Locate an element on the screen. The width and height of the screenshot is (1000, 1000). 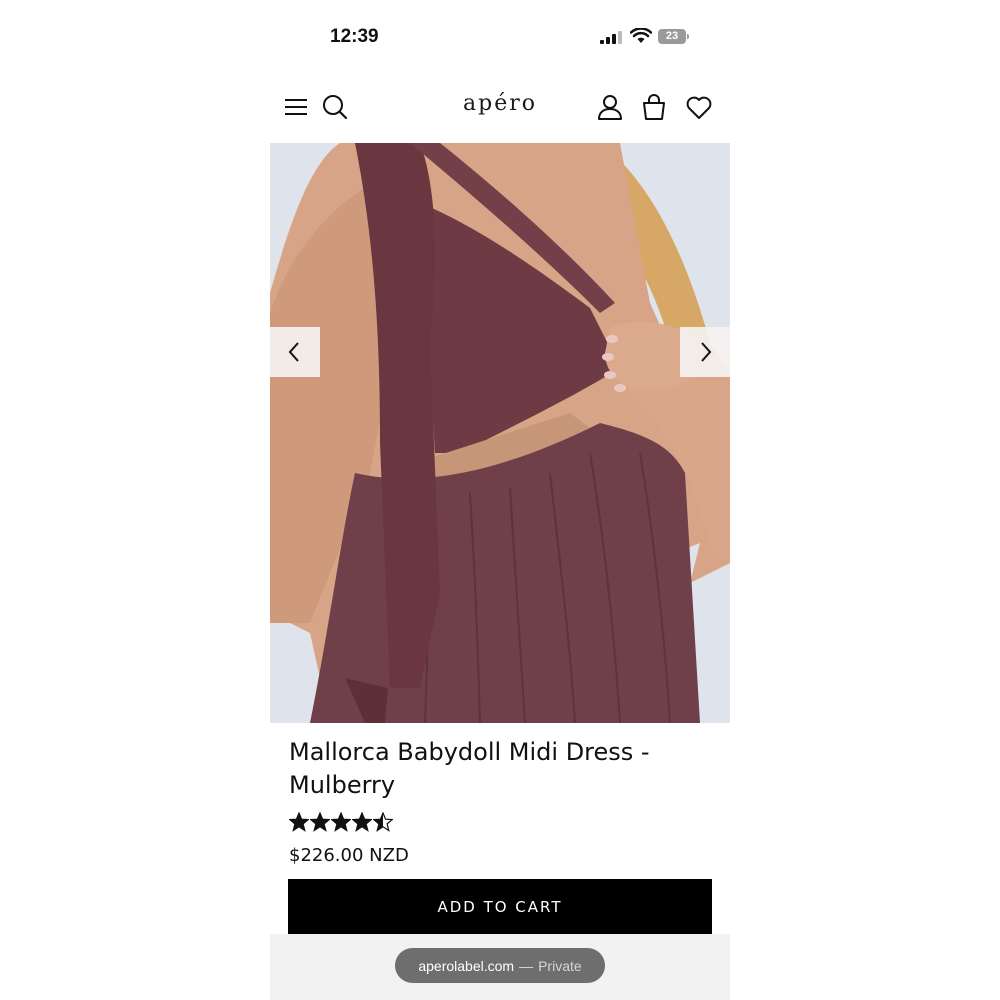
private-mode-label: Private is located at coordinates (560, 965).